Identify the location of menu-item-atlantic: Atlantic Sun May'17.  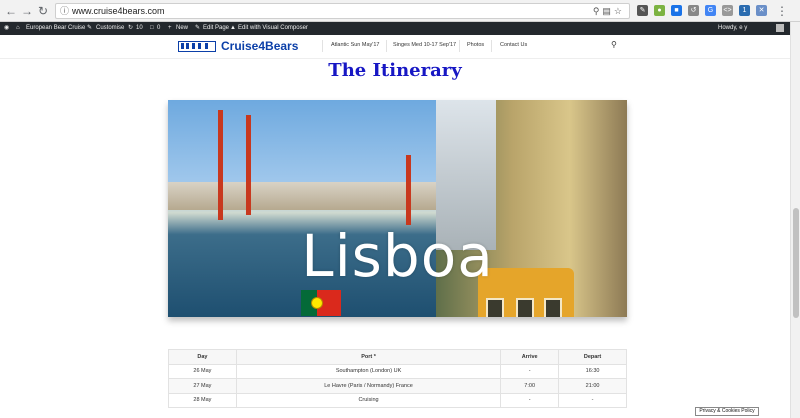
(355, 45).